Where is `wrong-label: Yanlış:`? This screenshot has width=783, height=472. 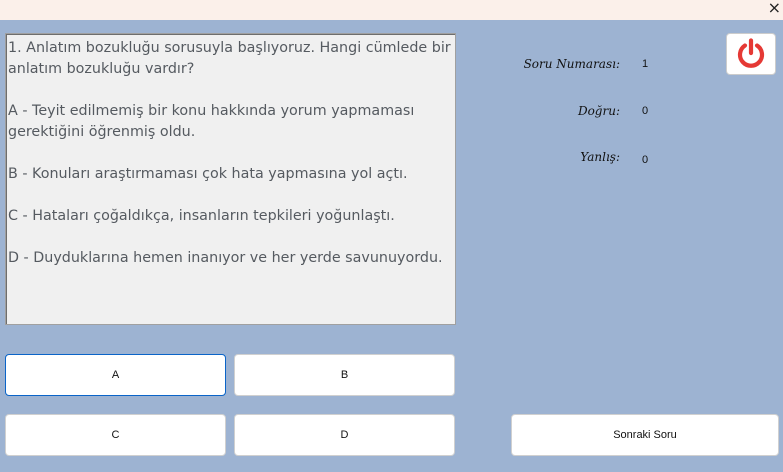
wrong-label: Yanlış: is located at coordinates (600, 157).